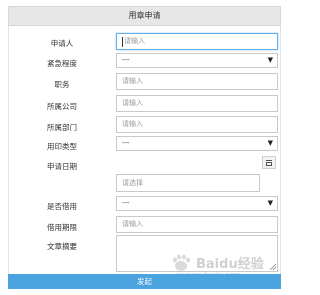 The height and width of the screenshot is (295, 320). What do you see at coordinates (62, 246) in the screenshot?
I see `summary-label: 文章摘要` at bounding box center [62, 246].